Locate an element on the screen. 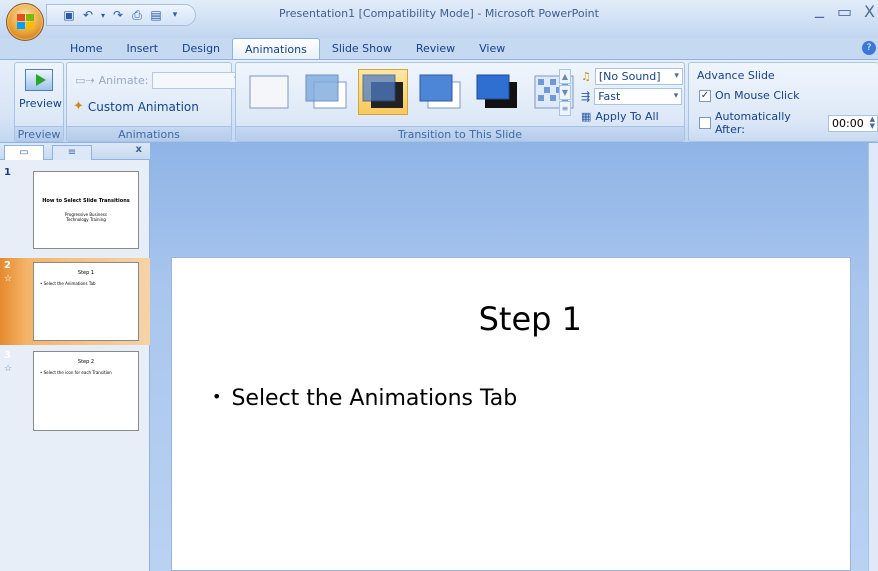 This screenshot has width=878, height=571. outline-tab: ≡ is located at coordinates (72, 152).